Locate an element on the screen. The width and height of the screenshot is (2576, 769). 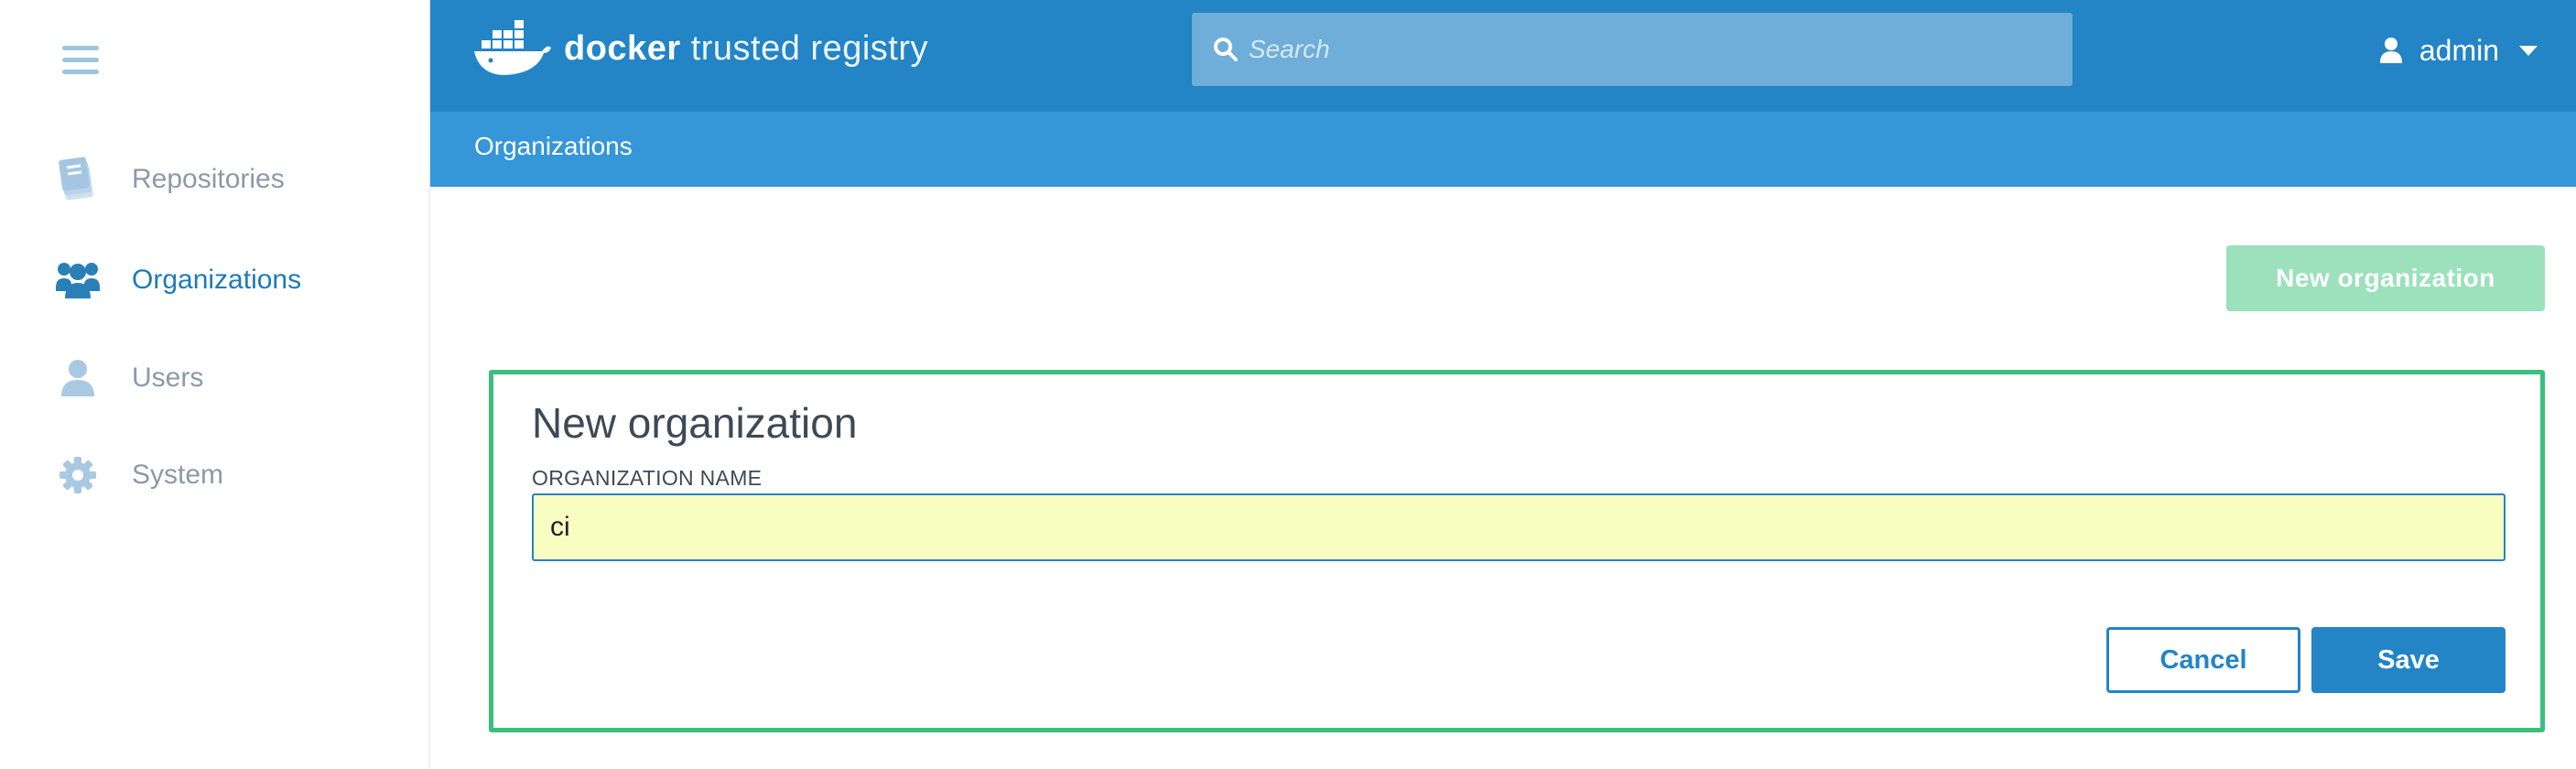
user-menu: admin is located at coordinates (2458, 50).